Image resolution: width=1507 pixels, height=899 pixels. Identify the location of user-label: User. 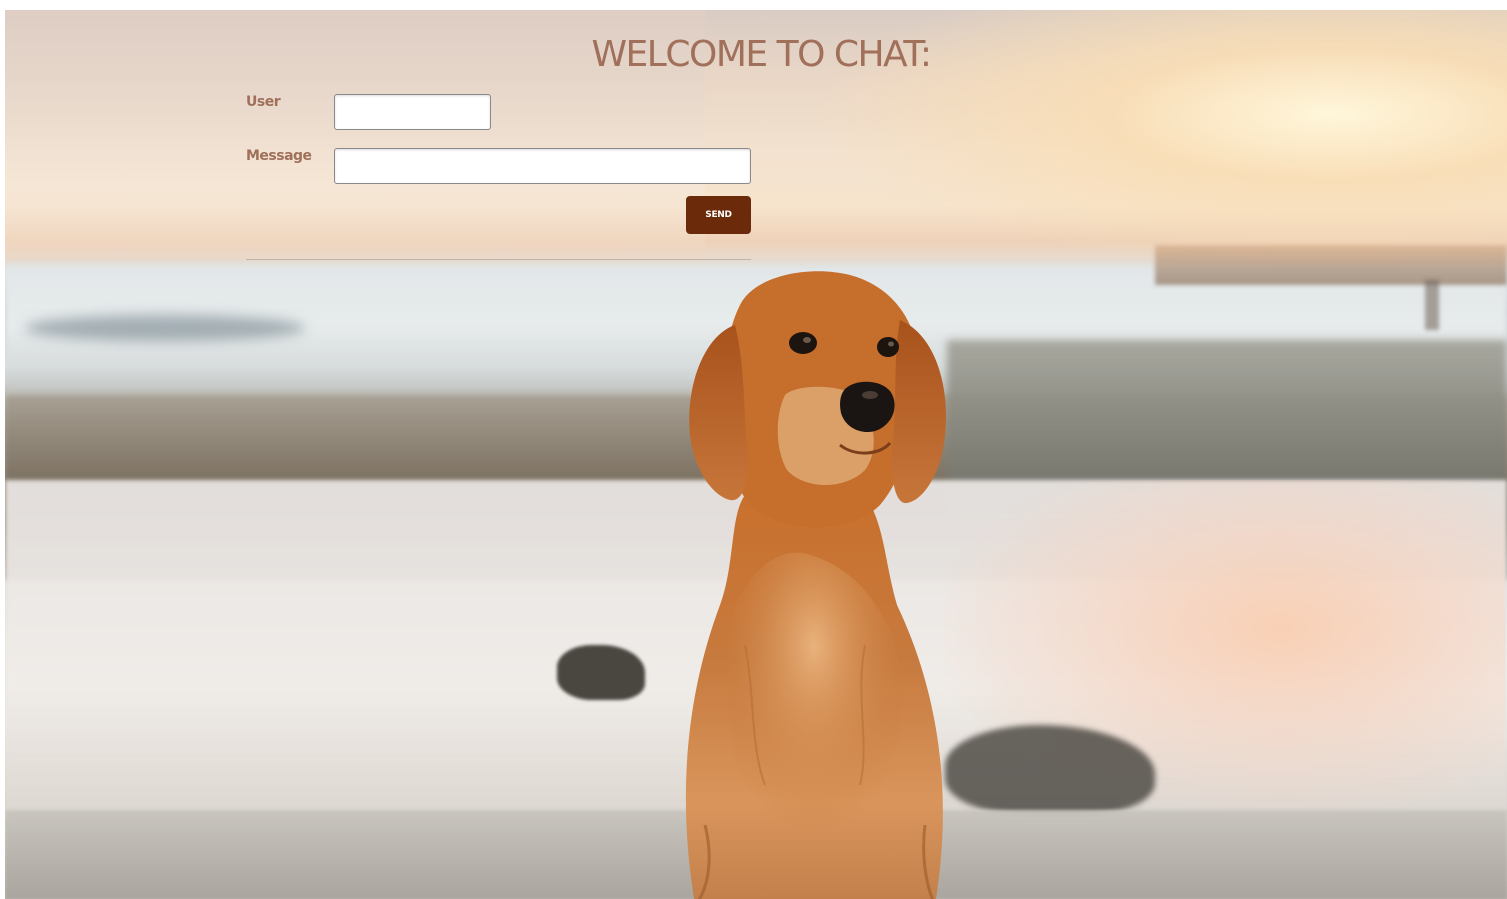
(263, 102).